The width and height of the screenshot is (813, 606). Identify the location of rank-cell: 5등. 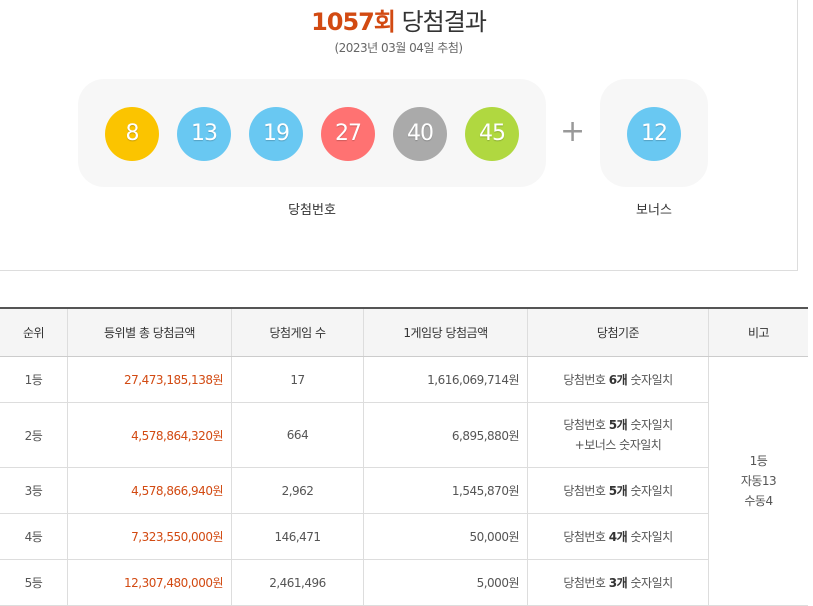
(34, 582).